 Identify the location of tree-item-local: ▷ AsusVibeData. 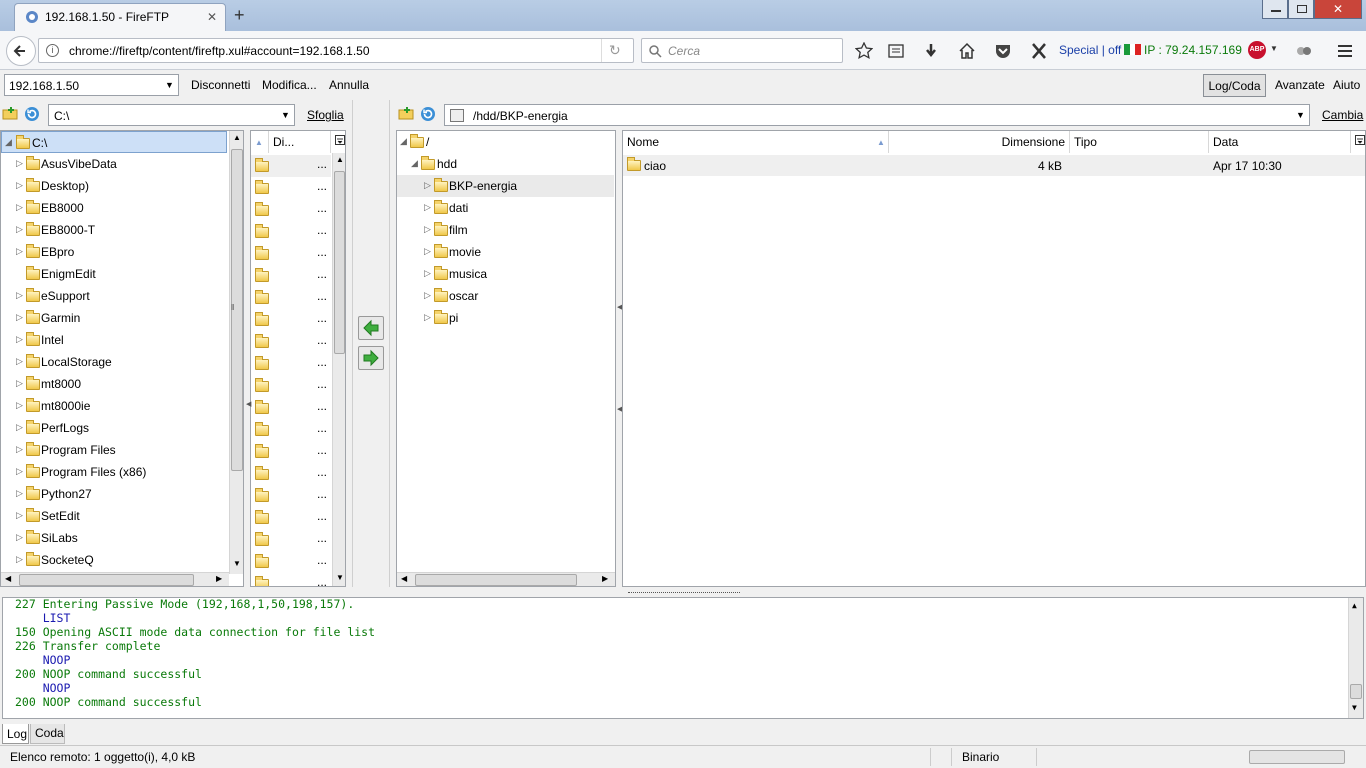
(122, 164).